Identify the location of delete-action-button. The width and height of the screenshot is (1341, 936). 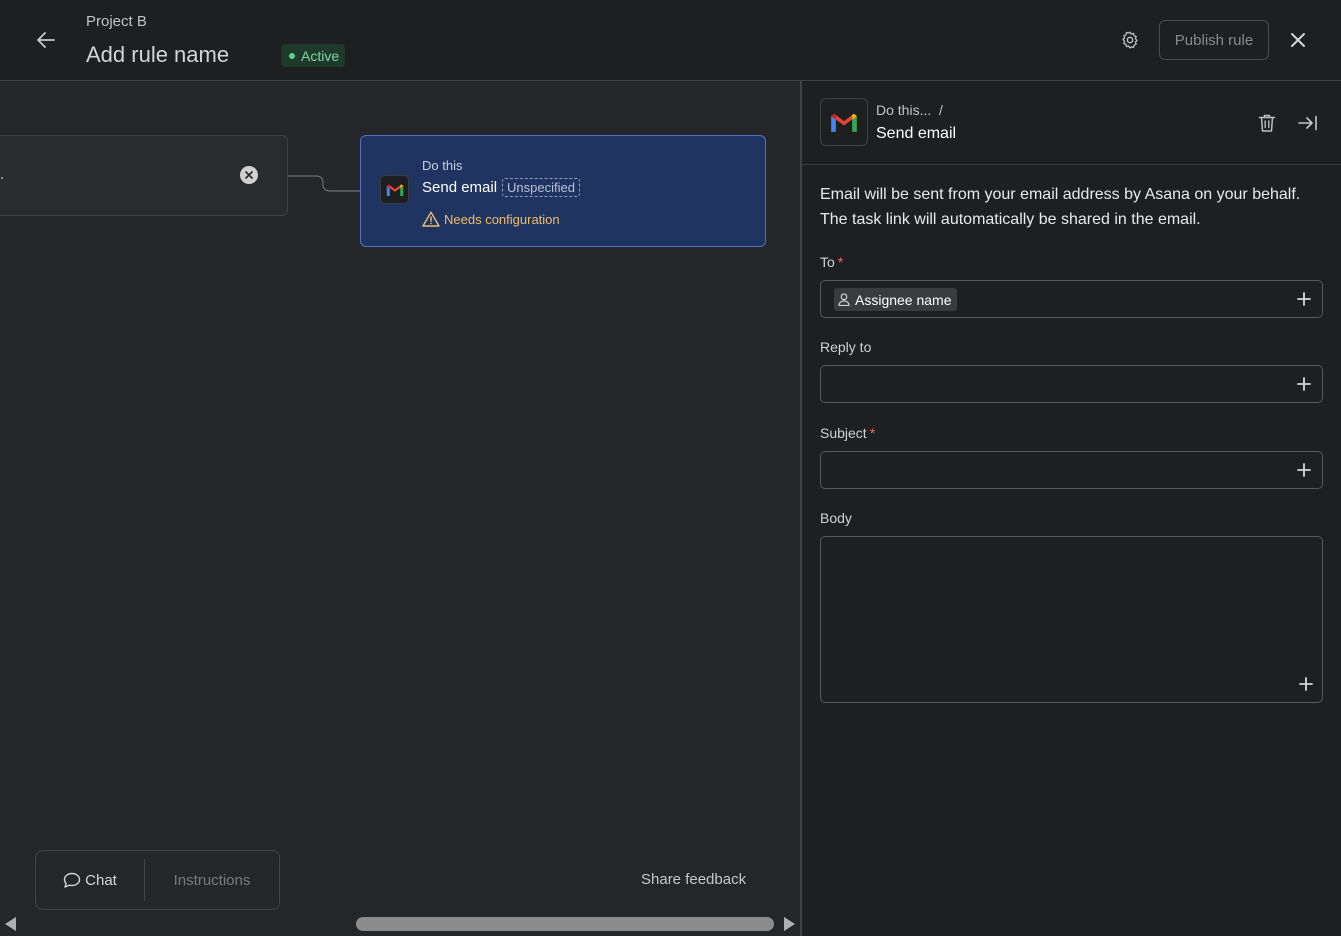
(1267, 123).